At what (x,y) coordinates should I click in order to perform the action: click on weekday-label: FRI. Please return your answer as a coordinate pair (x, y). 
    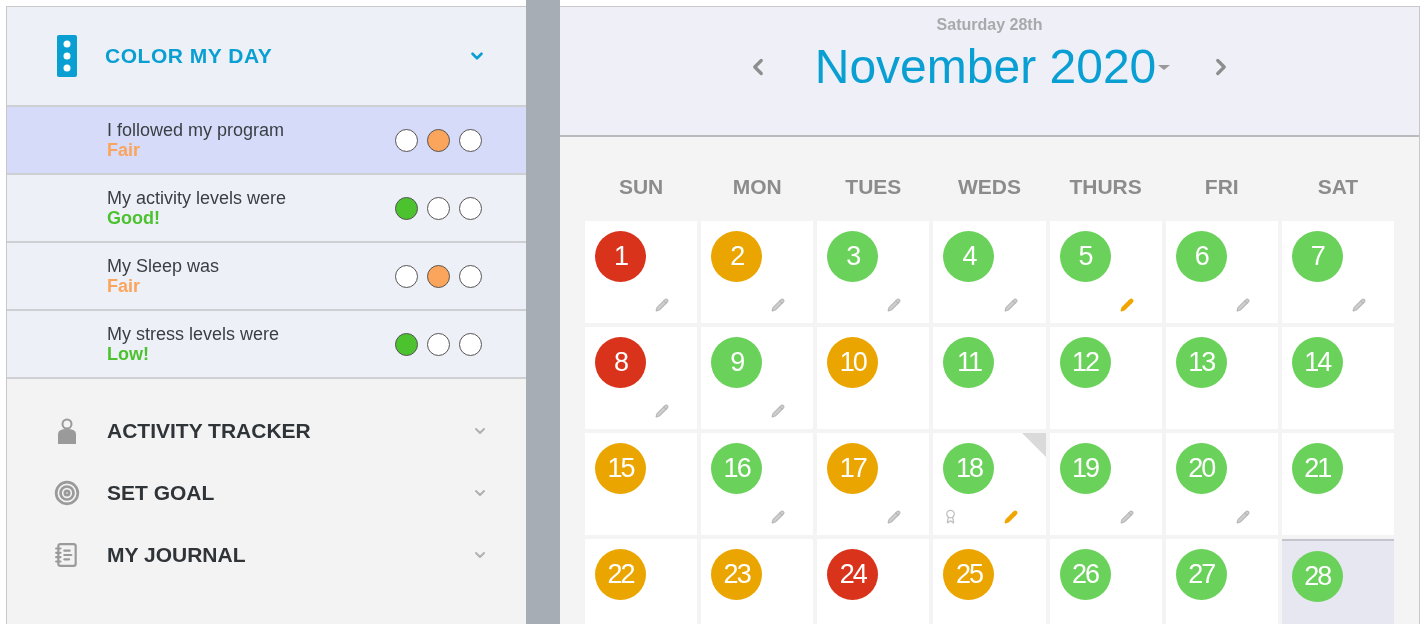
    Looking at the image, I should click on (1221, 187).